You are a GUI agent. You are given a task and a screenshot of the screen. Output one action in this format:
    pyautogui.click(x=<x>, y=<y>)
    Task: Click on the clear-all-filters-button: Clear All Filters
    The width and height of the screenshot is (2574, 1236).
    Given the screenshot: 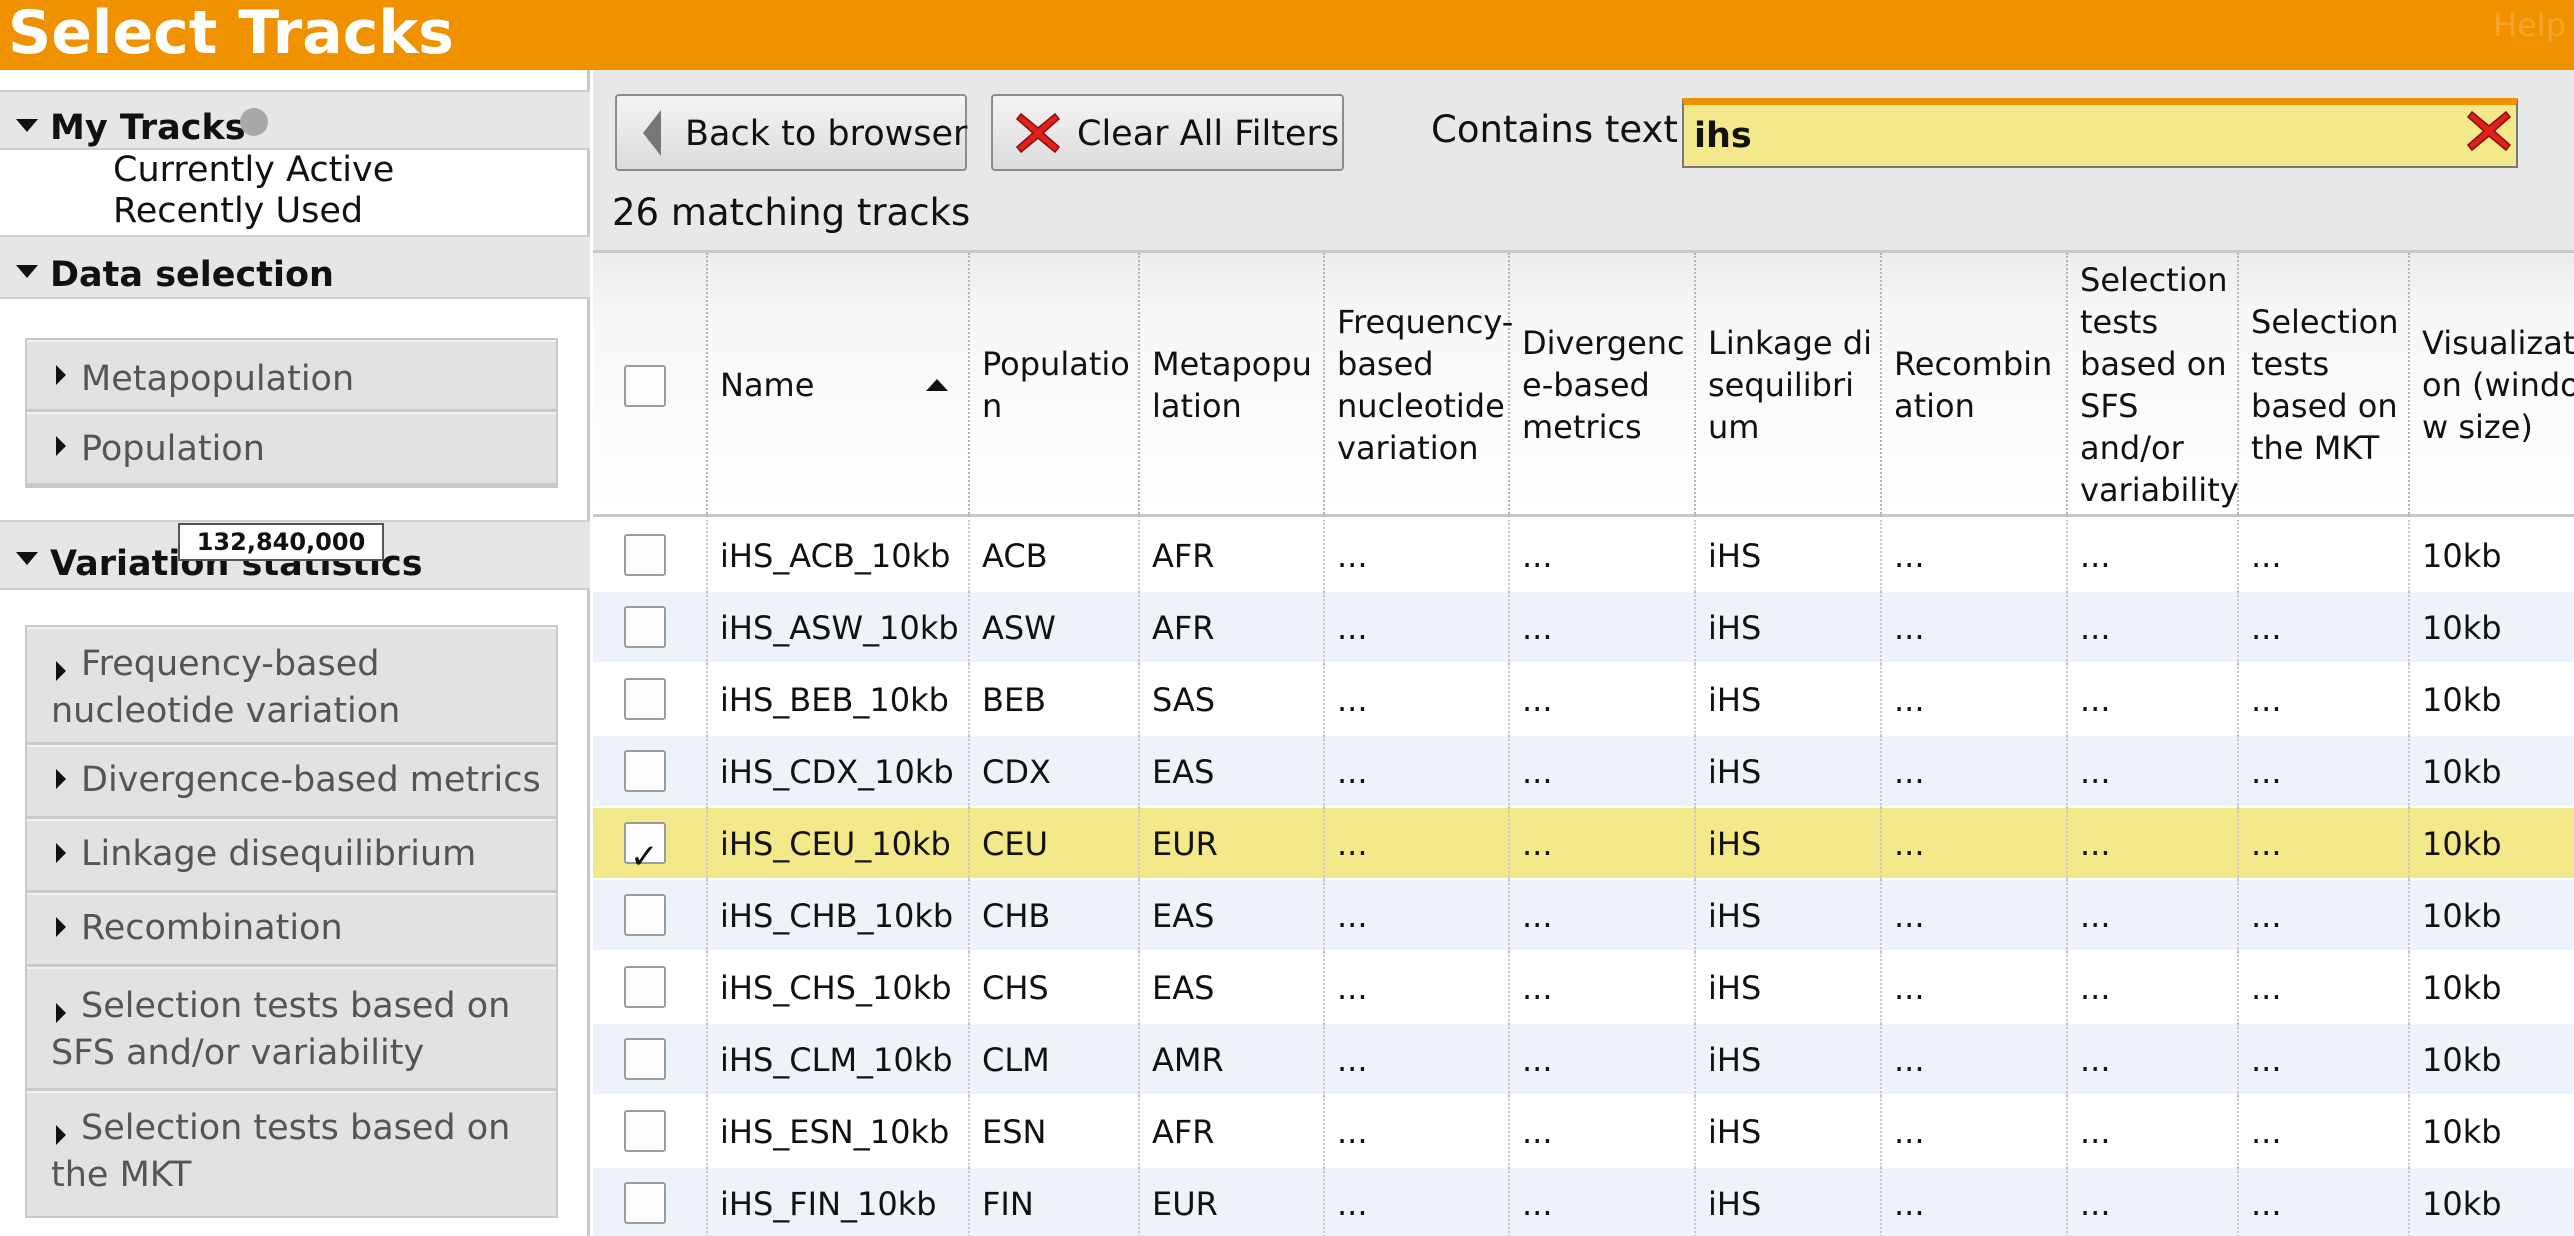 What is the action you would take?
    pyautogui.click(x=1167, y=132)
    